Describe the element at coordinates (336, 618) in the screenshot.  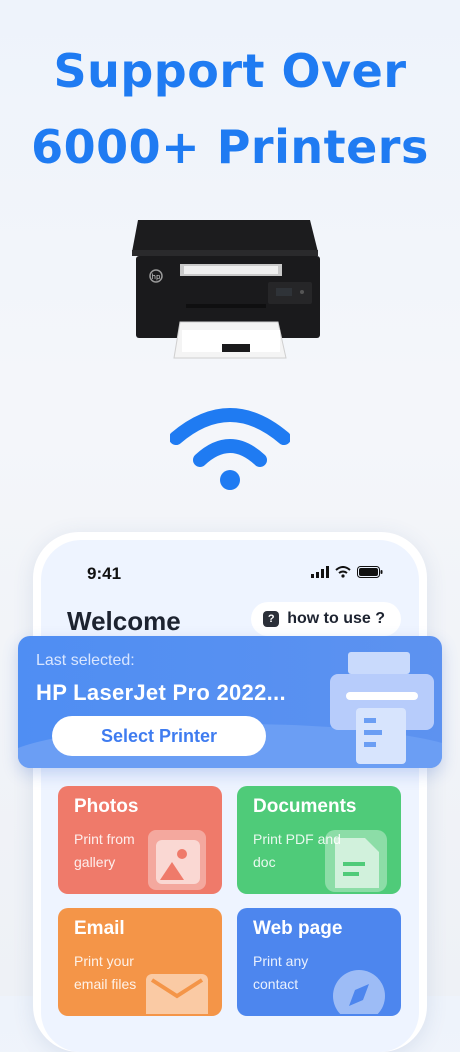
I see `how-to-use-label: how to use ?` at that location.